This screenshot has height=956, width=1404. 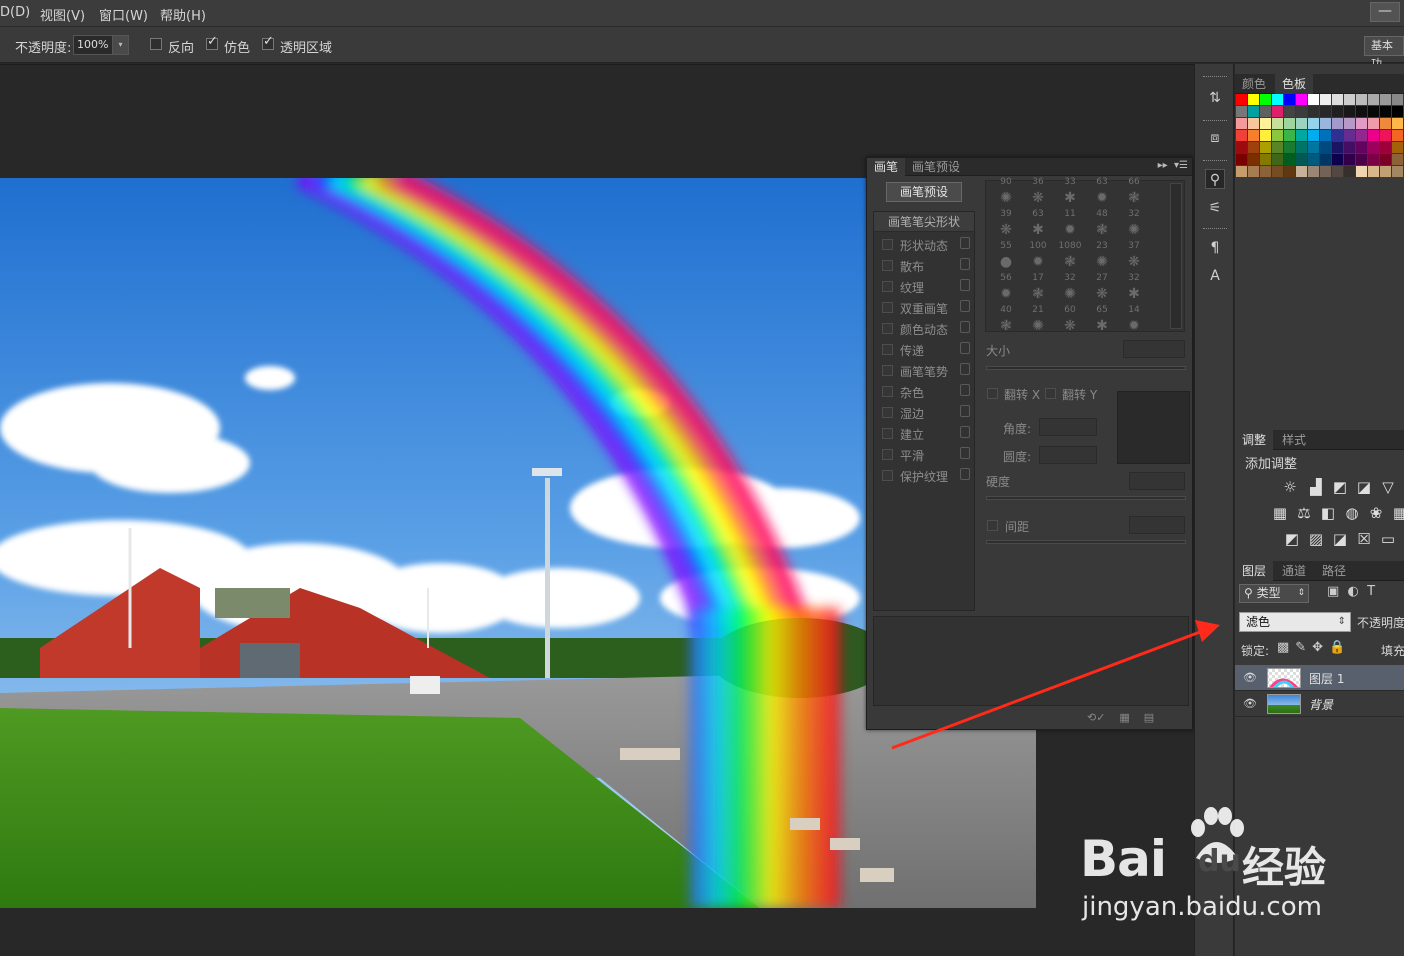 What do you see at coordinates (1328, 513) in the screenshot?
I see `black-white-icon: ◧` at bounding box center [1328, 513].